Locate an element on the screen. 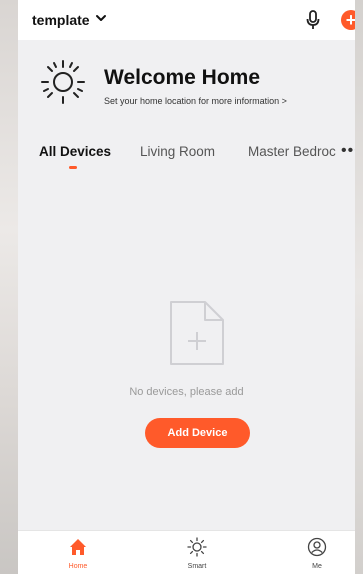  chevron-down-icon is located at coordinates (101, 20).